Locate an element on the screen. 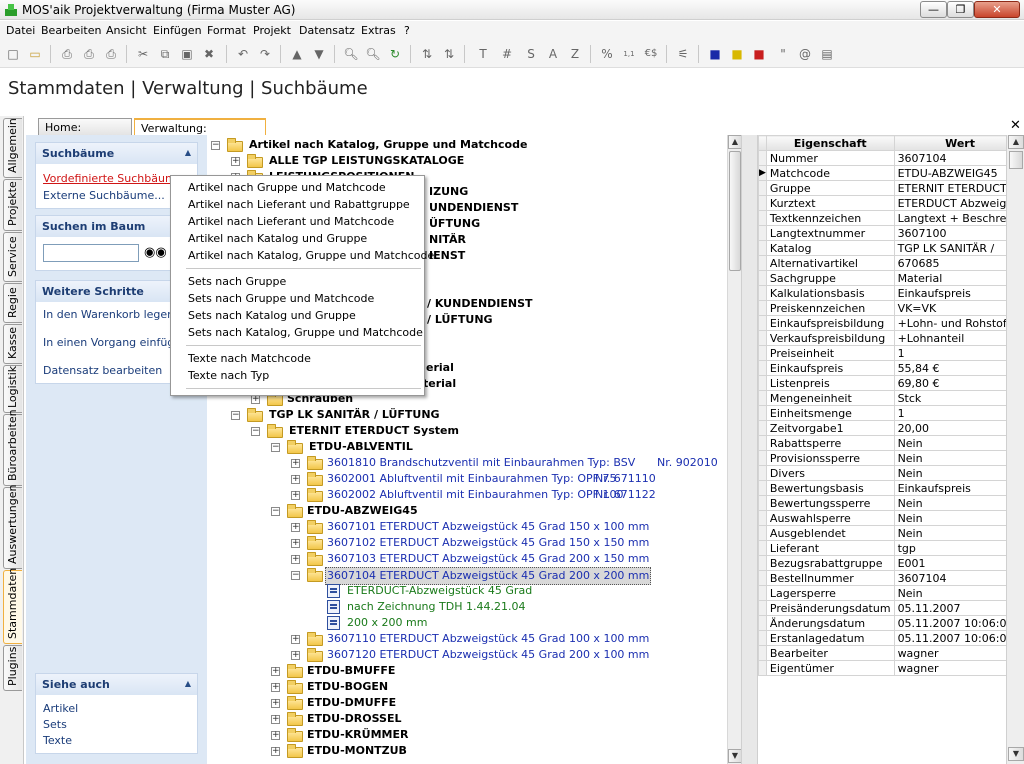  print-setup-icon: ⎙ is located at coordinates (111, 54).